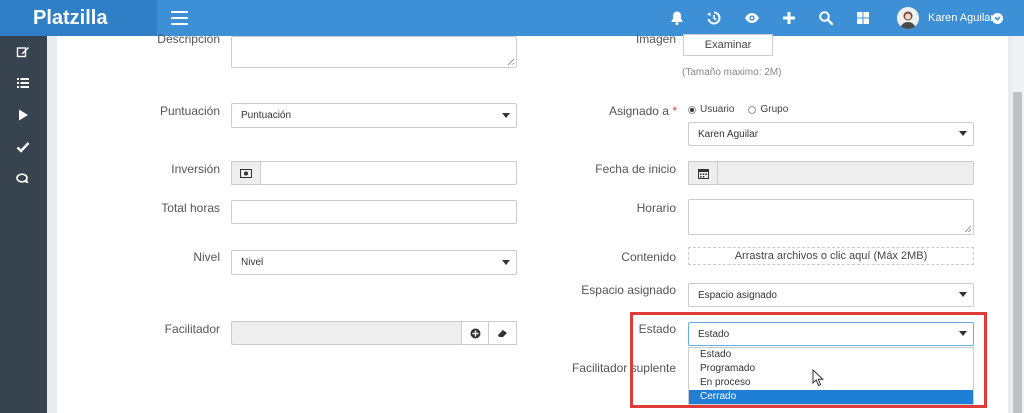 This screenshot has height=413, width=1024. I want to click on nivel-select-value: Nivel, so click(252, 262).